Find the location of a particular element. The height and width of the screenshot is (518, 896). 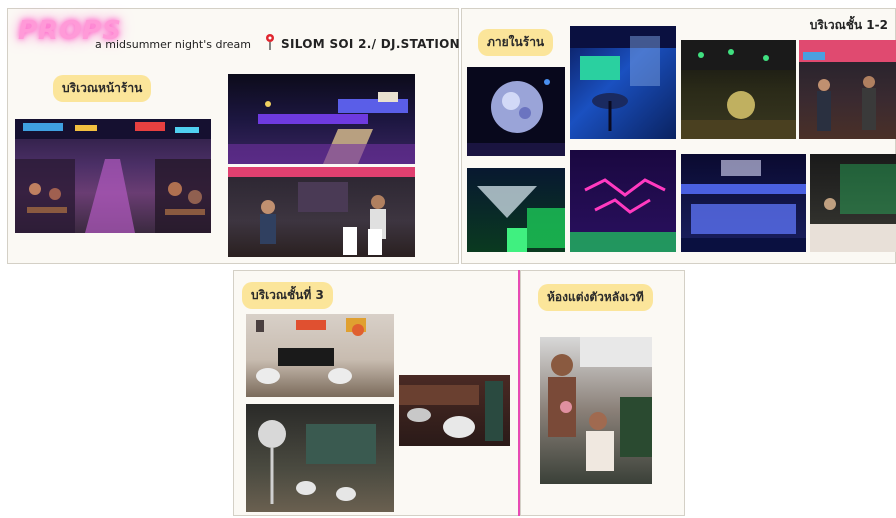

location-label: SILOM SOI 2./ DJ.STATION is located at coordinates (370, 44).